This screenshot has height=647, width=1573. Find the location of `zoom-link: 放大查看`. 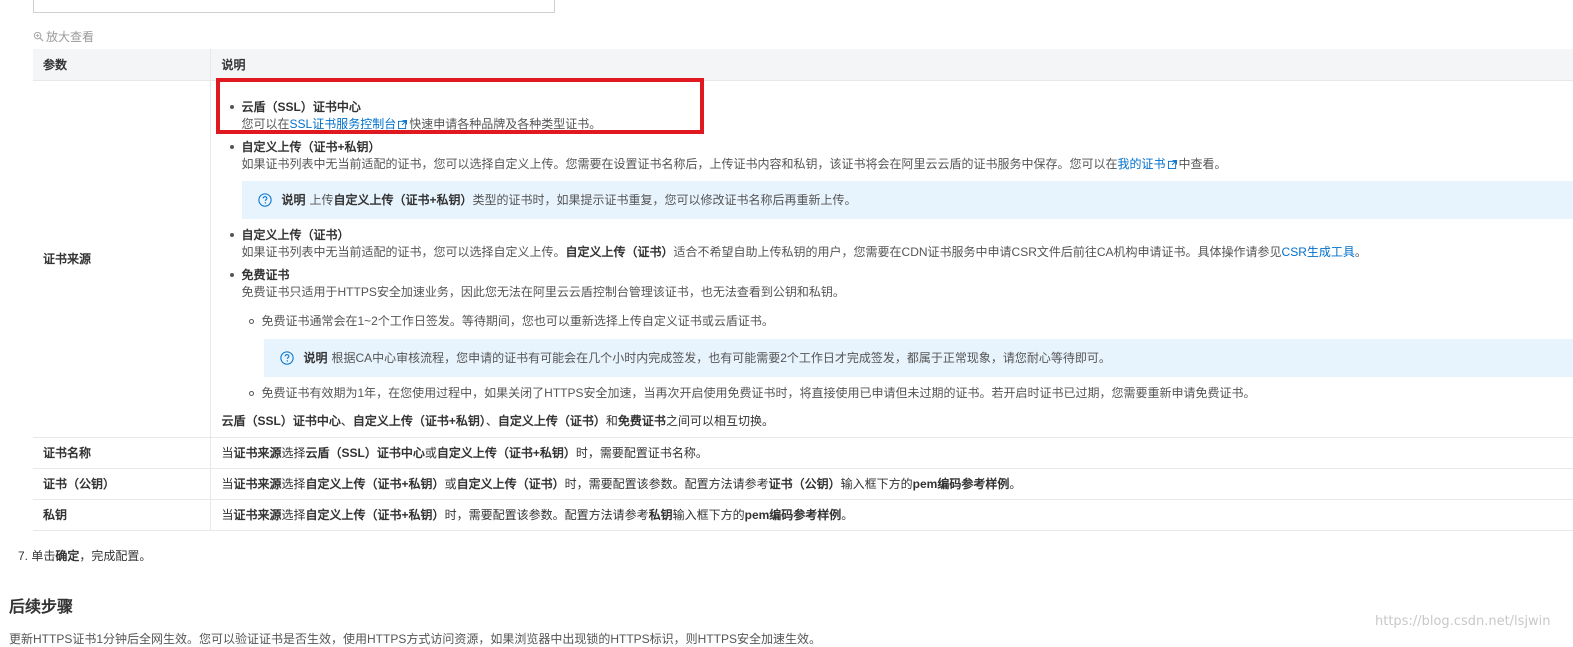

zoom-link: 放大查看 is located at coordinates (63, 36).